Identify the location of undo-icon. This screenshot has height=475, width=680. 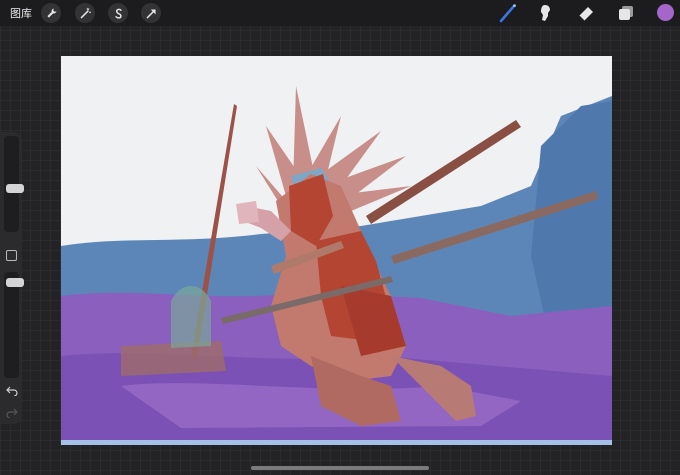
(12, 390).